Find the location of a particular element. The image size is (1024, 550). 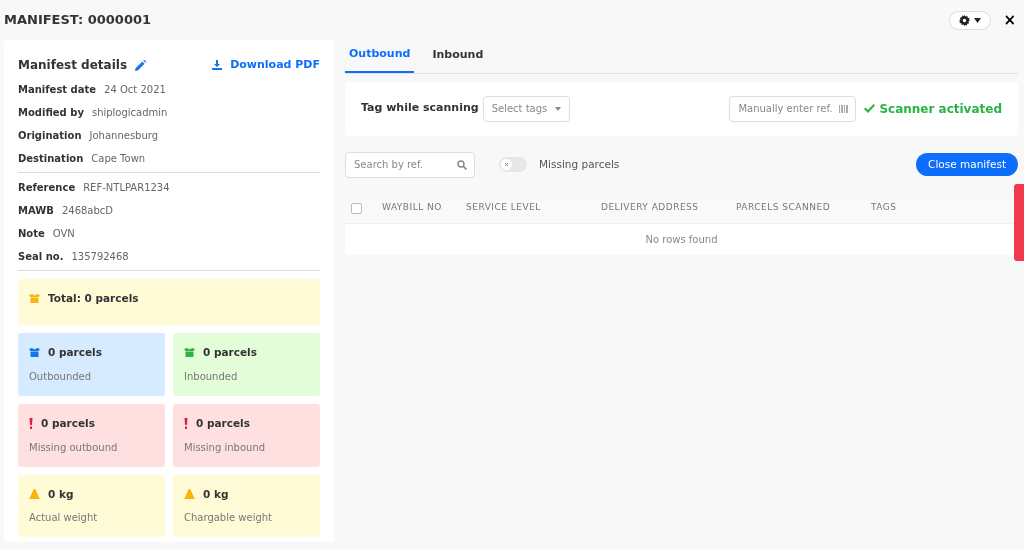

download-icon is located at coordinates (217, 65).